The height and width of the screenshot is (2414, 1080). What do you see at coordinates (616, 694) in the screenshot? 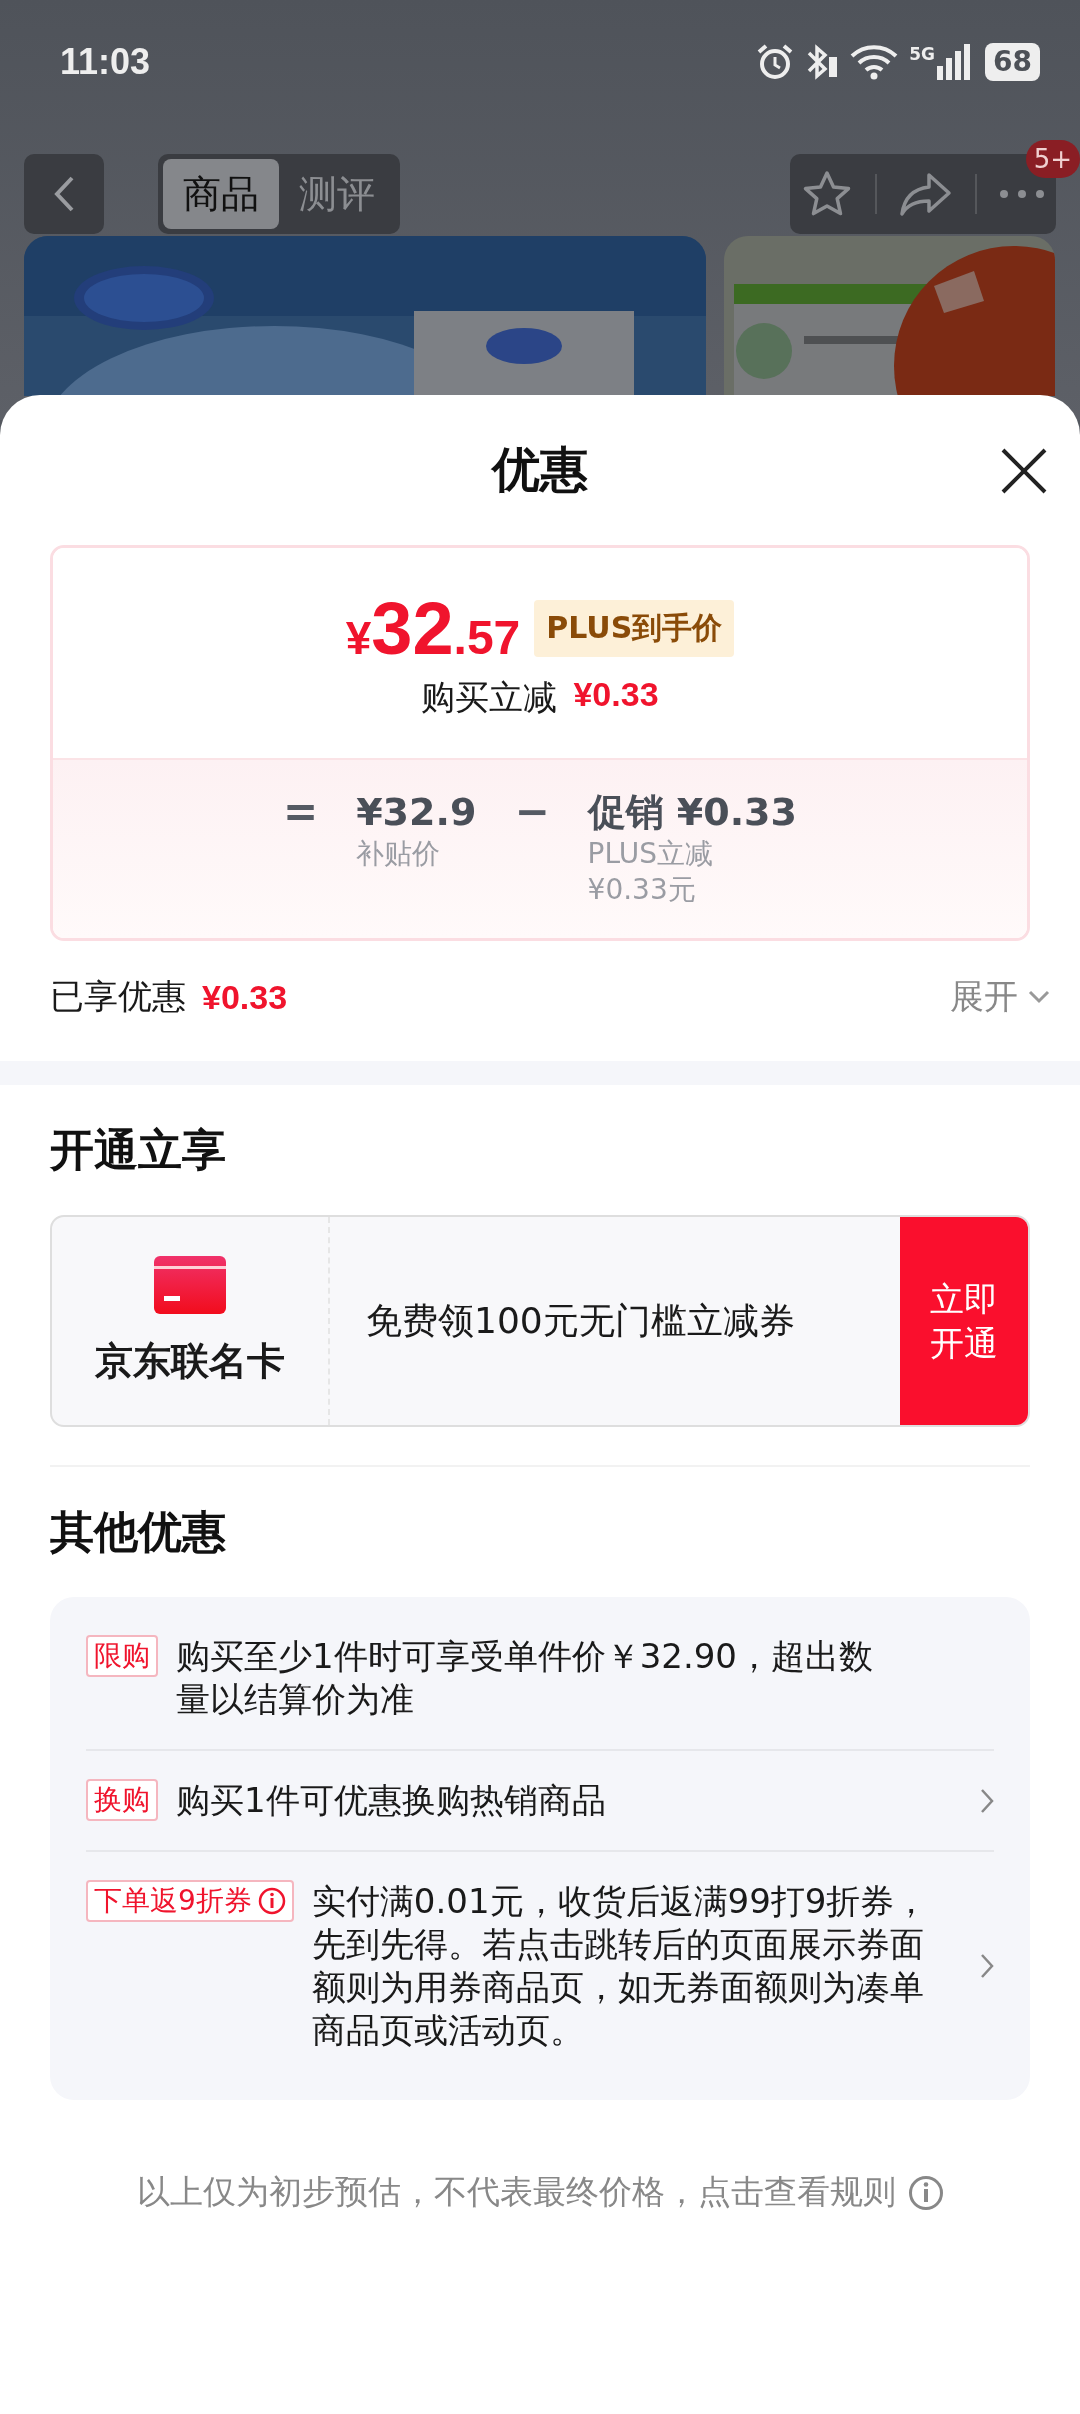
I see `instant-cut-amount: ¥0.33` at bounding box center [616, 694].